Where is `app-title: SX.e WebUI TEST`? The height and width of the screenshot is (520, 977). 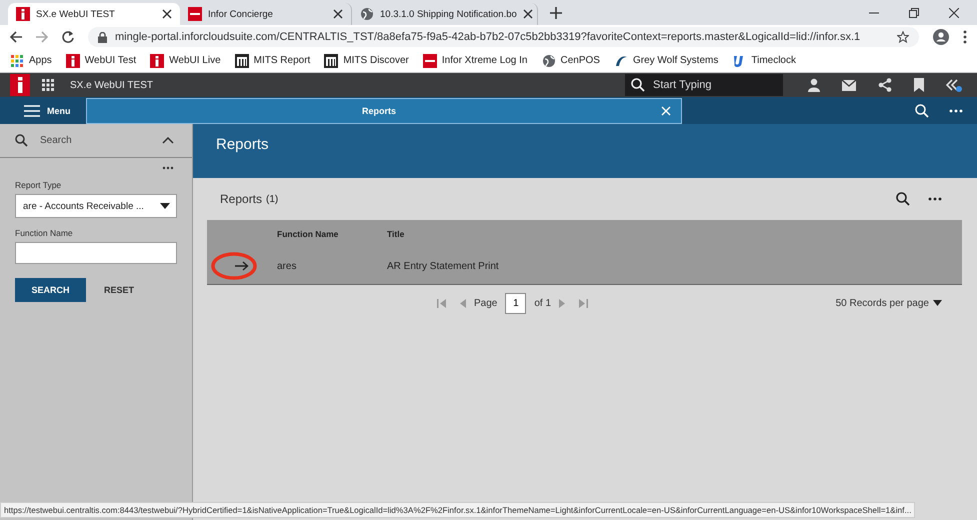
app-title: SX.e WebUI TEST is located at coordinates (111, 85).